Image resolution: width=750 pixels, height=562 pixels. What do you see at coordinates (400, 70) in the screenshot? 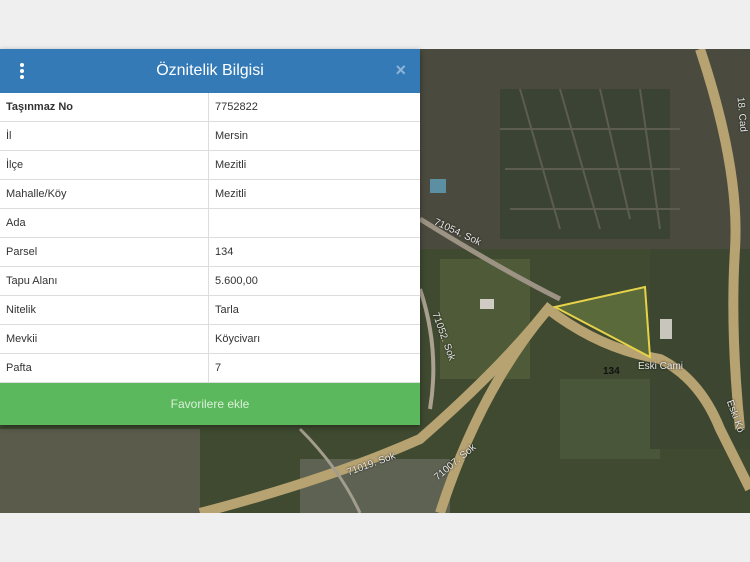
I see `close-icon: ×` at bounding box center [400, 70].